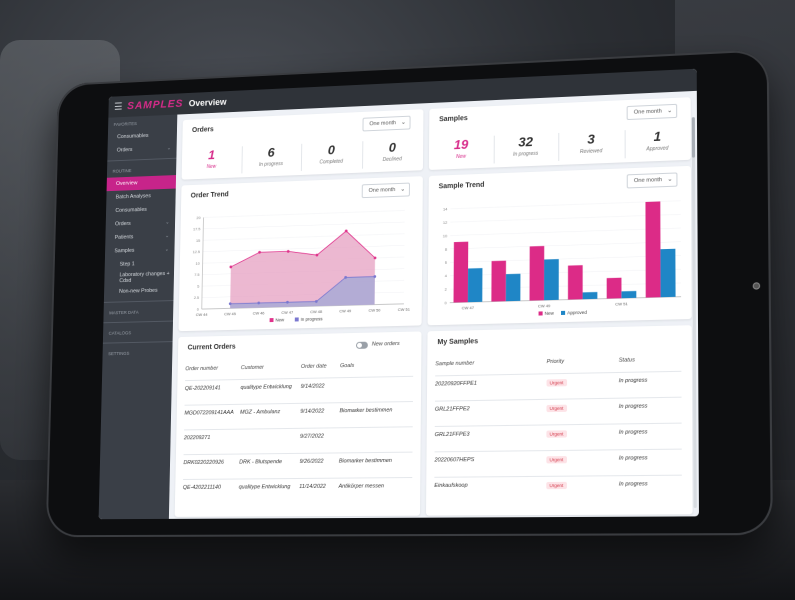 Image resolution: width=795 pixels, height=600 pixels. I want to click on new-orders-toggle, so click(362, 345).